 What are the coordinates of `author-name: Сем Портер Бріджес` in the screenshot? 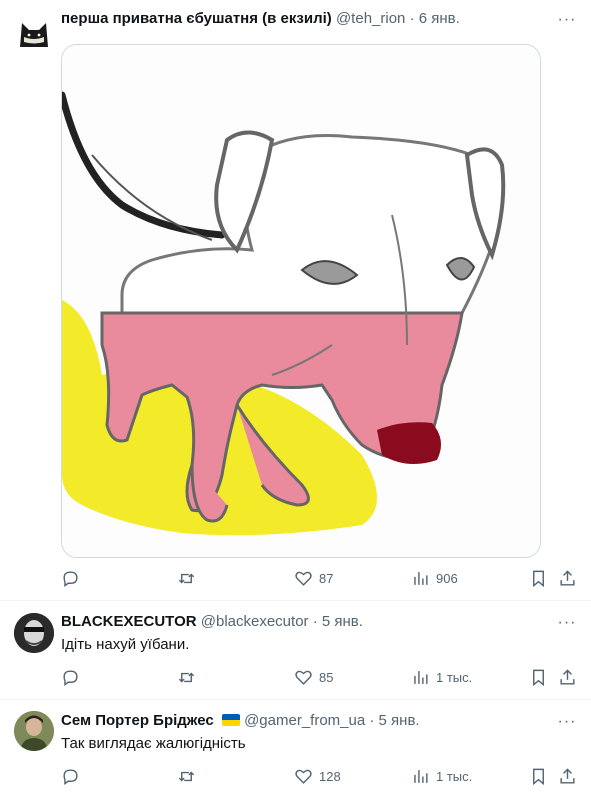 It's located at (137, 720).